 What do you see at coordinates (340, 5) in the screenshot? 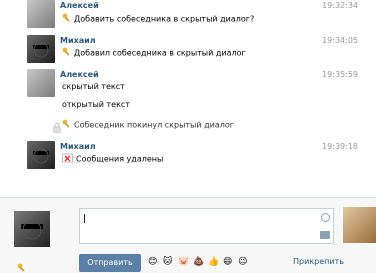
I see `message-time: 19:32:34` at bounding box center [340, 5].